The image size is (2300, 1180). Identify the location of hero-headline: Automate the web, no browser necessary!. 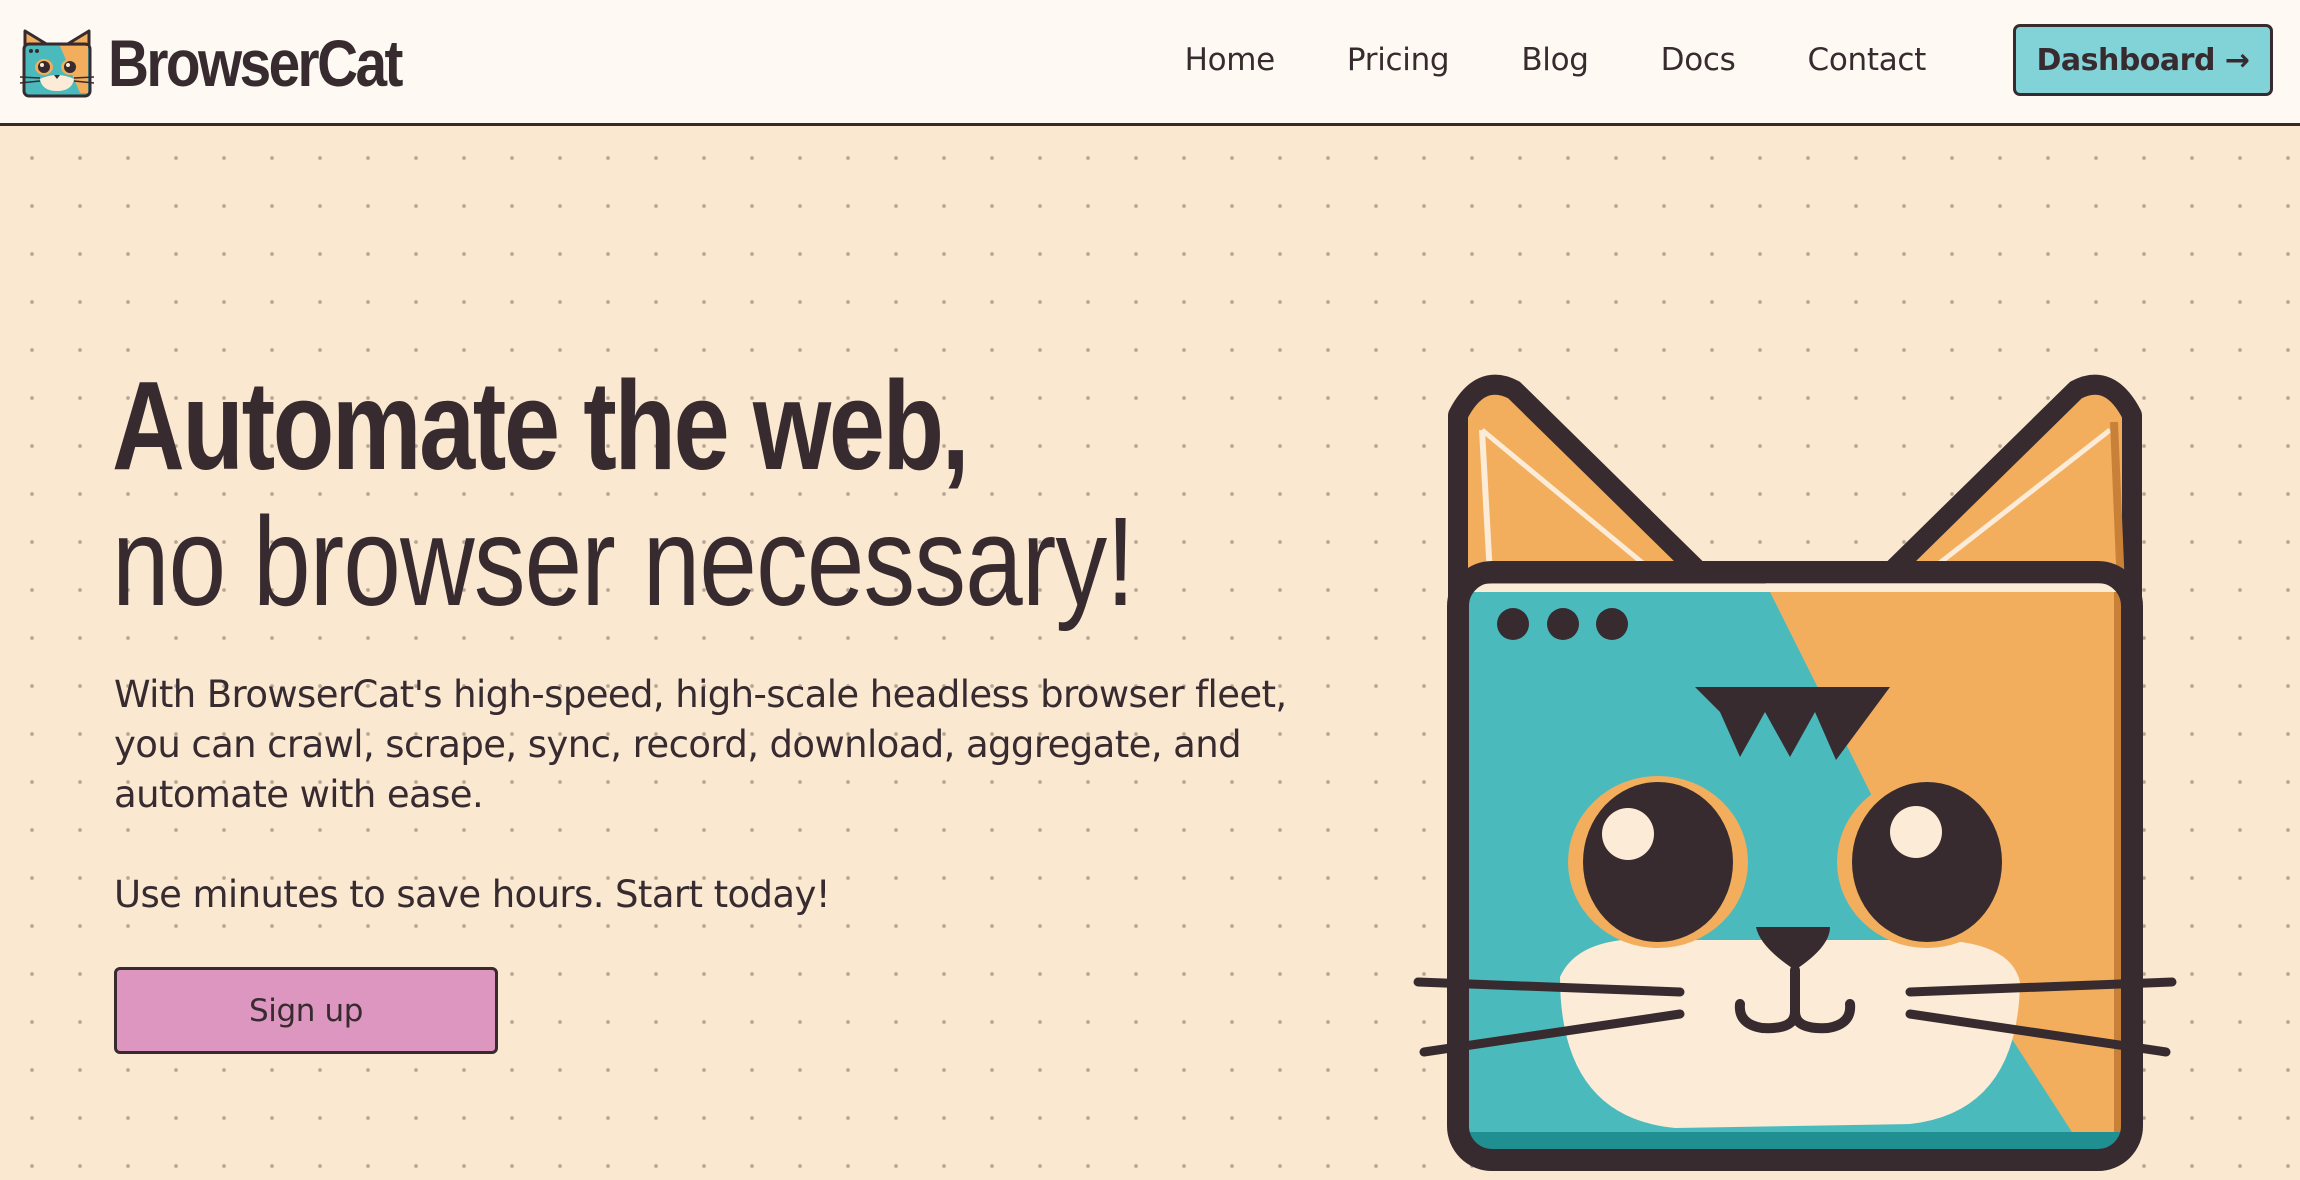
(762, 494).